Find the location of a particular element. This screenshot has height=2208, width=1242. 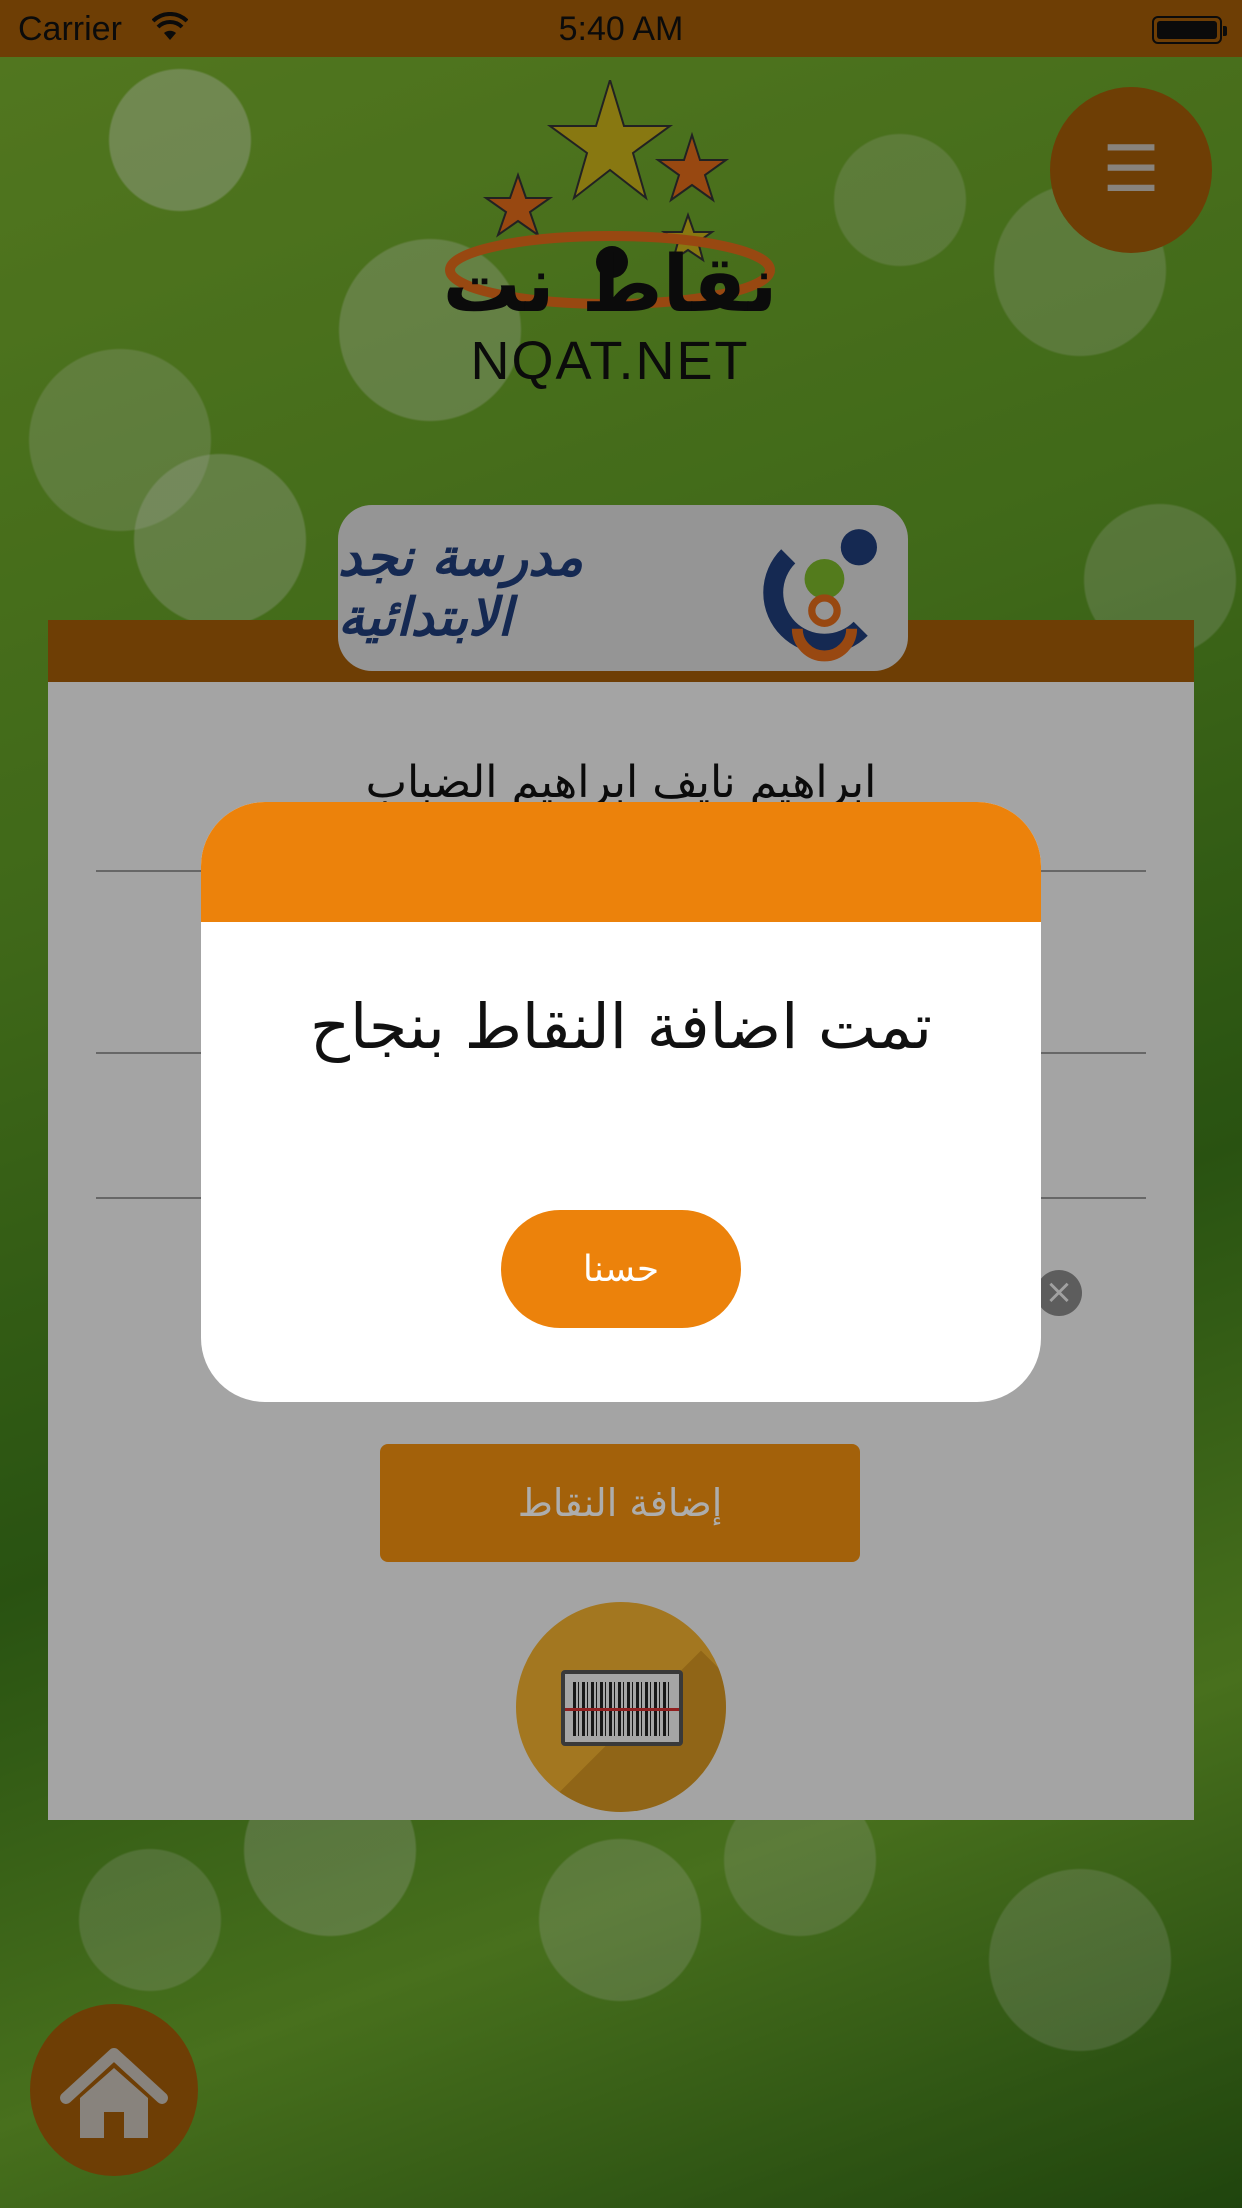

dialog-header is located at coordinates (621, 862).